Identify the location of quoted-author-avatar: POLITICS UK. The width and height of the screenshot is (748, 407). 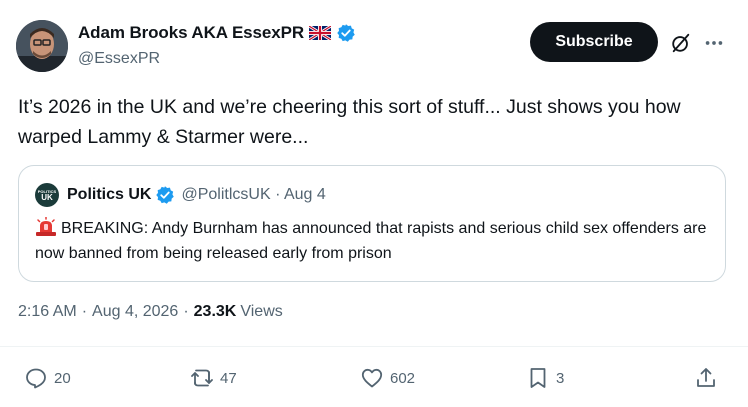
(47, 195).